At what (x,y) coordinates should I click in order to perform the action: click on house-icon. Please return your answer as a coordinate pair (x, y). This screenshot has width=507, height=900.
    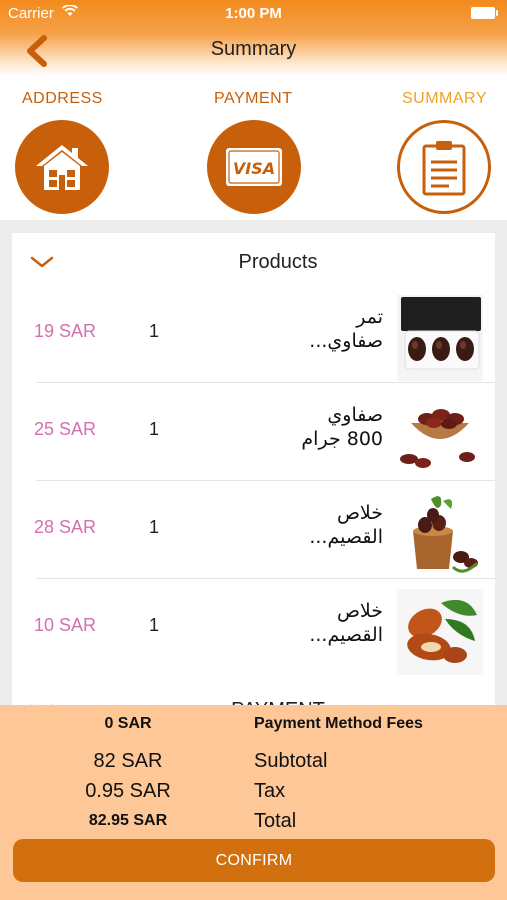
    Looking at the image, I should click on (62, 167).